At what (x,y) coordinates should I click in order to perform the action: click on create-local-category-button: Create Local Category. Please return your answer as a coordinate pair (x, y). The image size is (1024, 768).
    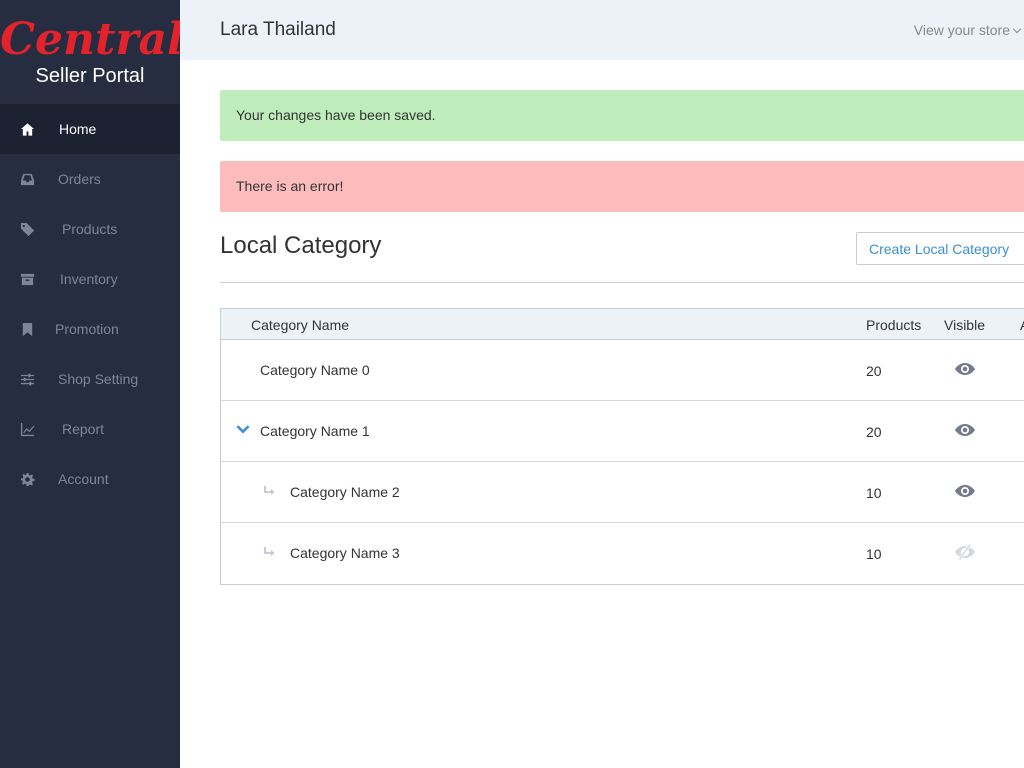
    Looking at the image, I should click on (940, 248).